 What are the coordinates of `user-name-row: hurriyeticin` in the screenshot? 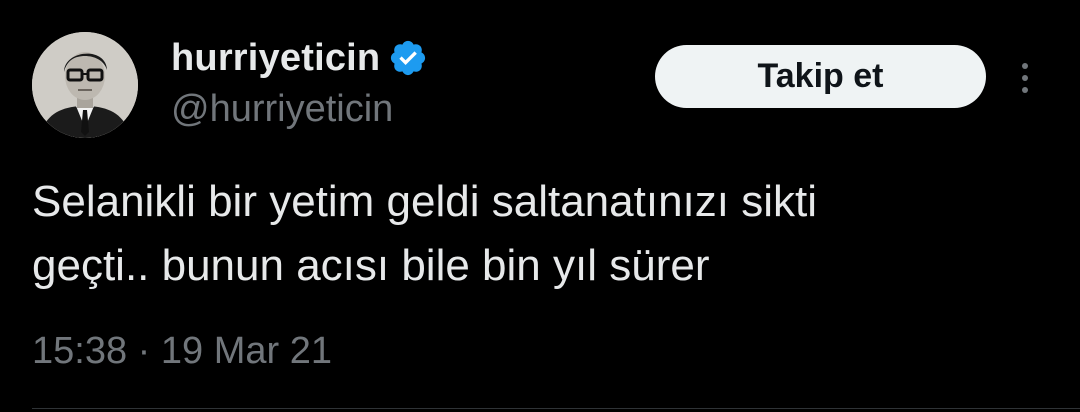 It's located at (299, 58).